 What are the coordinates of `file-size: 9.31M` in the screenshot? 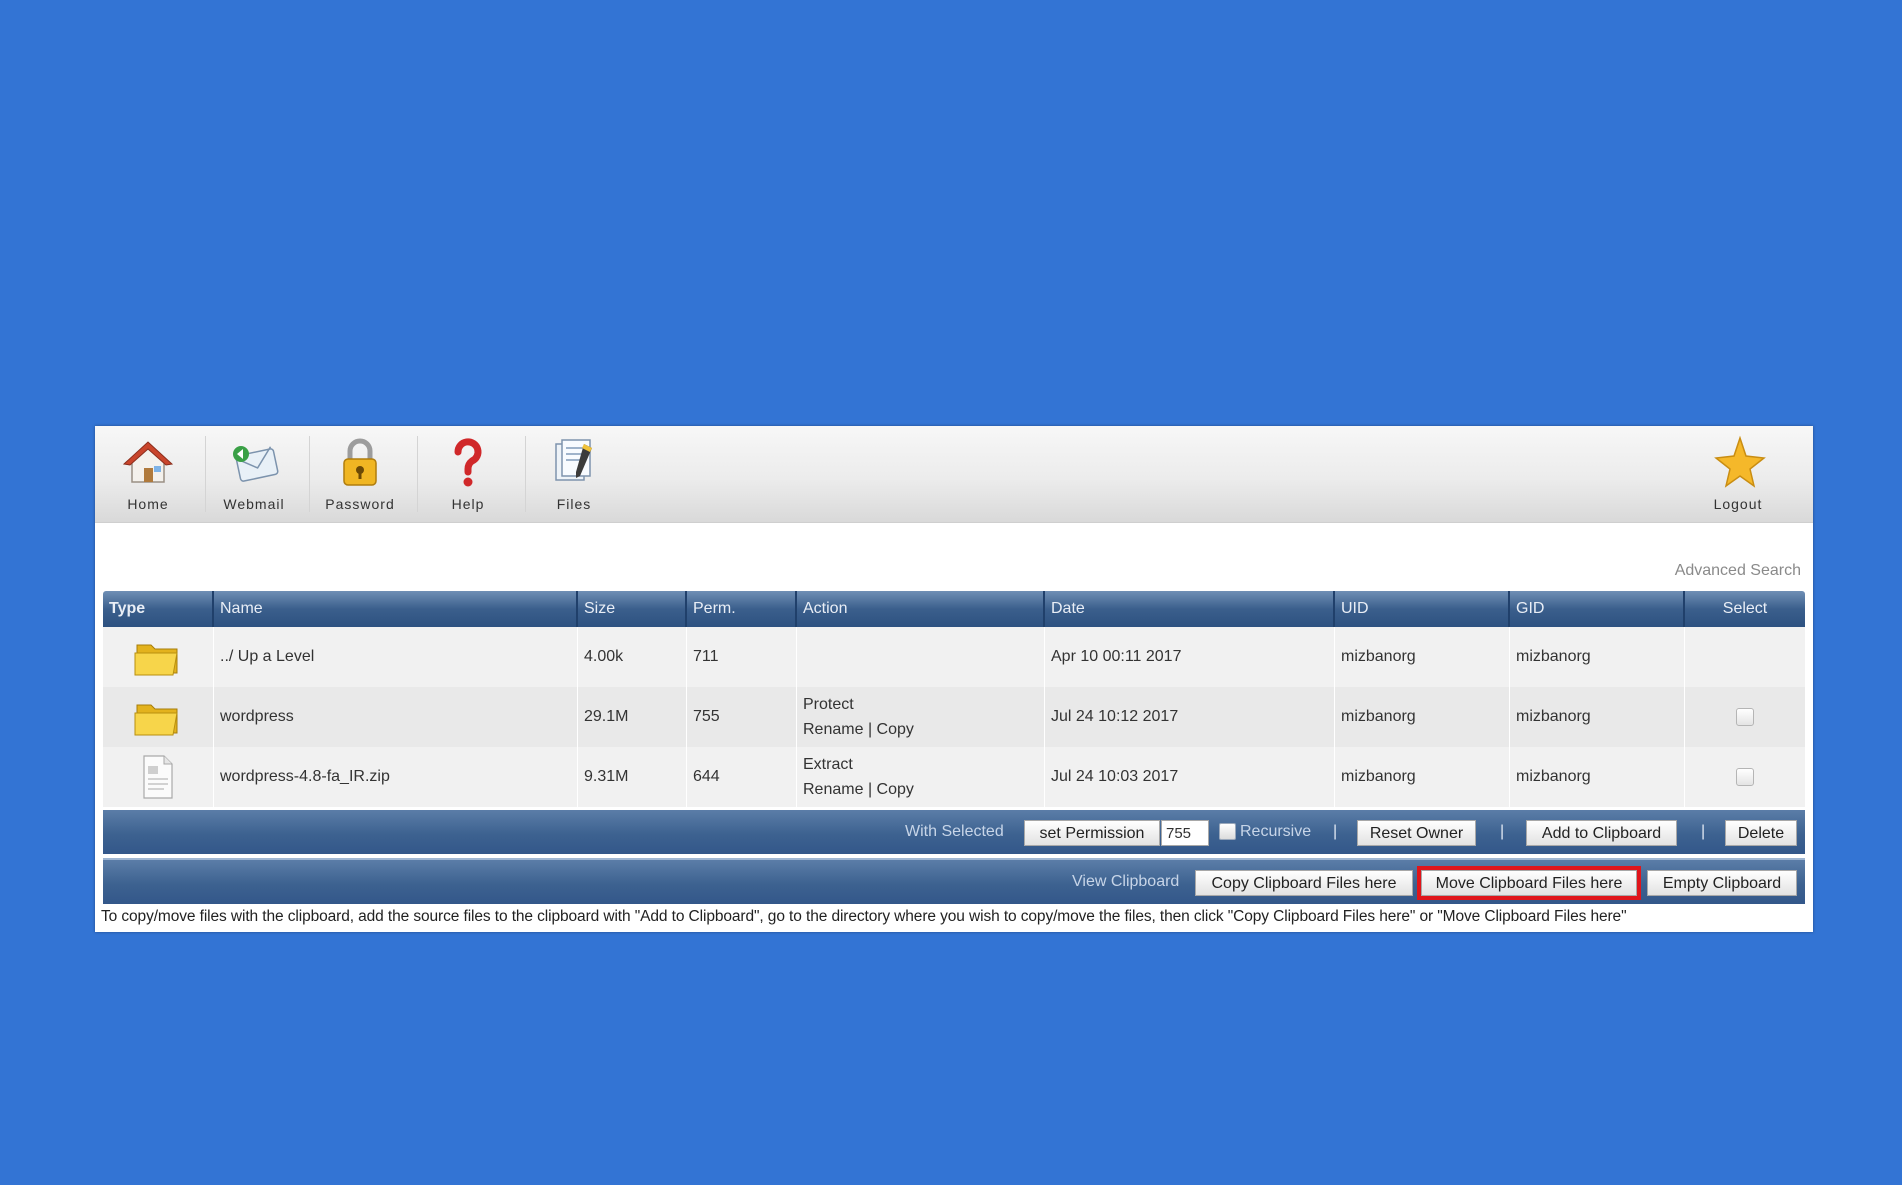 It's located at (632, 777).